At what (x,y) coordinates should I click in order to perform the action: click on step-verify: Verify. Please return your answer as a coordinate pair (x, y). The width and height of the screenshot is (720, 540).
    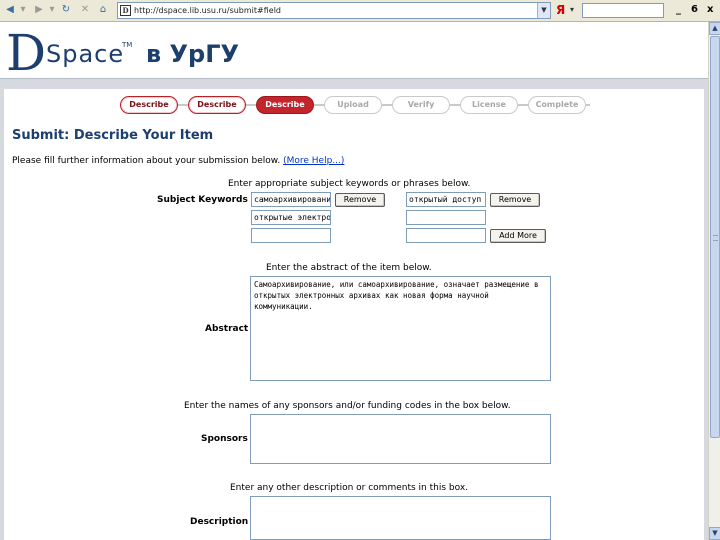
    Looking at the image, I should click on (421, 105).